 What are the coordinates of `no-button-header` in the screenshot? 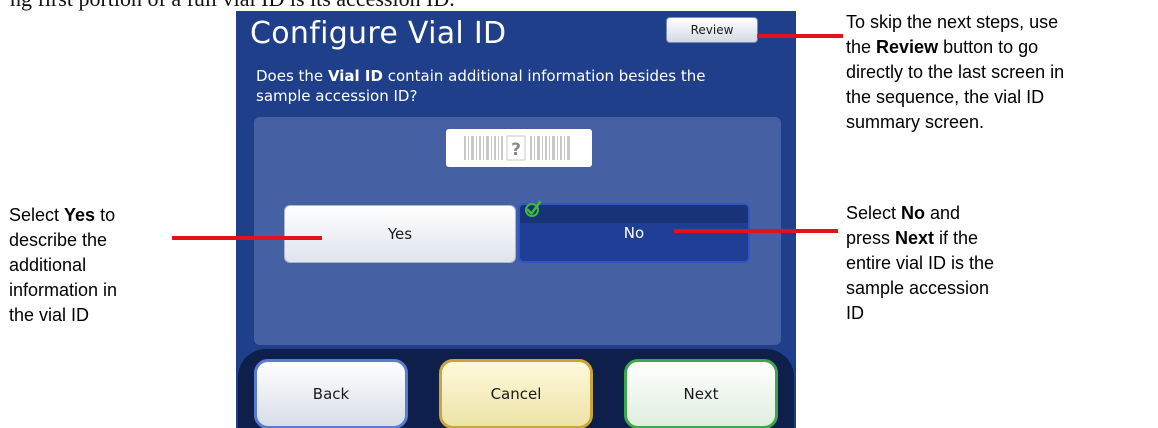 It's located at (634, 214).